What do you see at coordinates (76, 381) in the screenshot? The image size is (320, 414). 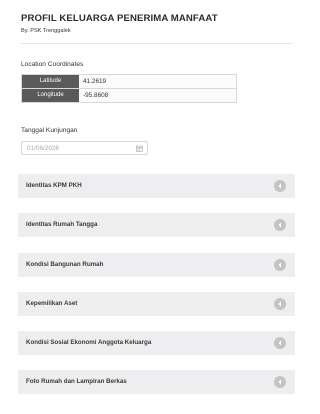 I see `section-label: Foto Rumah dan Lampiran Berkas` at bounding box center [76, 381].